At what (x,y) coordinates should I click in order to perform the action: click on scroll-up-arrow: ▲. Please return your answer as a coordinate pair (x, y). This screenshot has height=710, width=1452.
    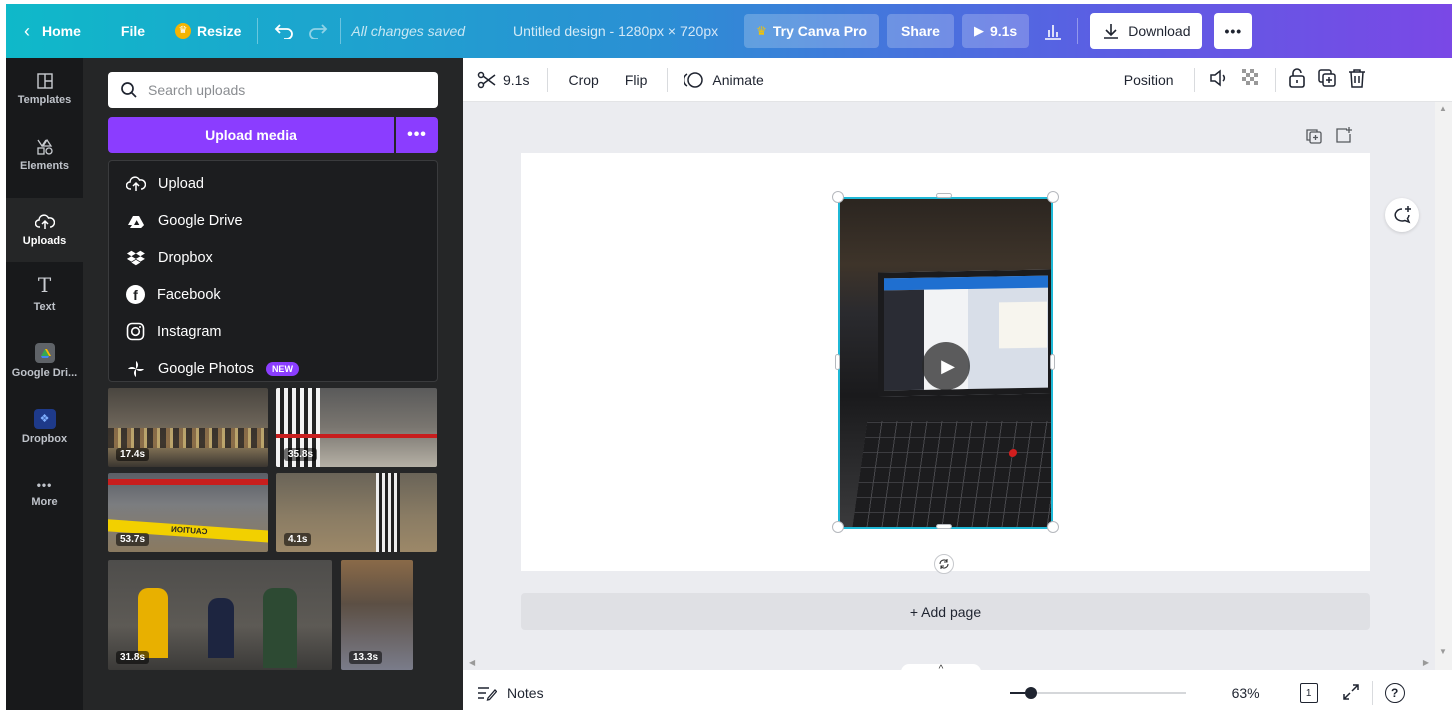
    Looking at the image, I should click on (1443, 108).